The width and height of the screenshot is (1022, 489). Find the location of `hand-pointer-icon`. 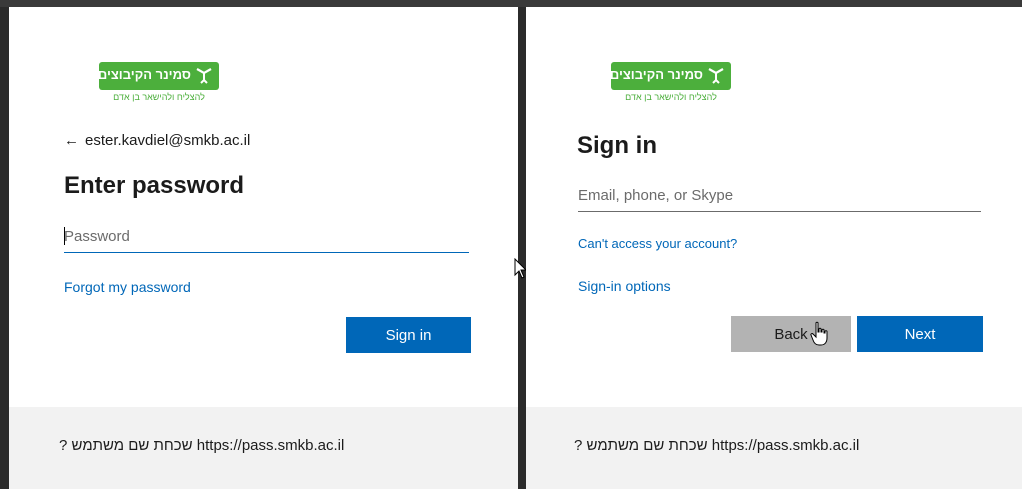

hand-pointer-icon is located at coordinates (819, 333).